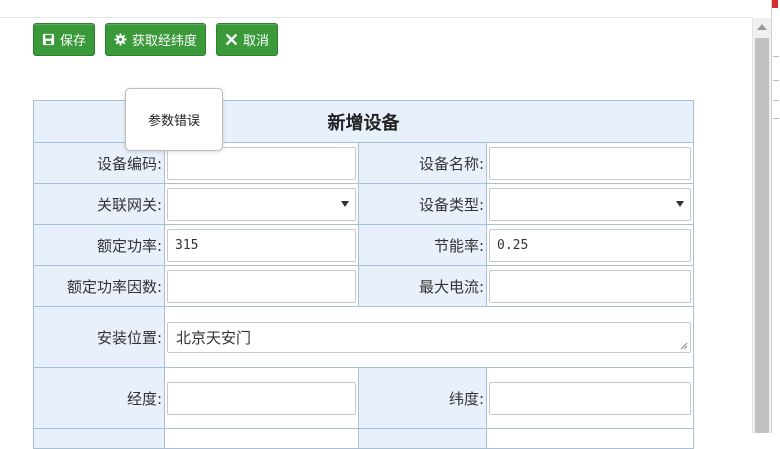  What do you see at coordinates (99, 286) in the screenshot?
I see `power-factor-label: 额定功率因数:` at bounding box center [99, 286].